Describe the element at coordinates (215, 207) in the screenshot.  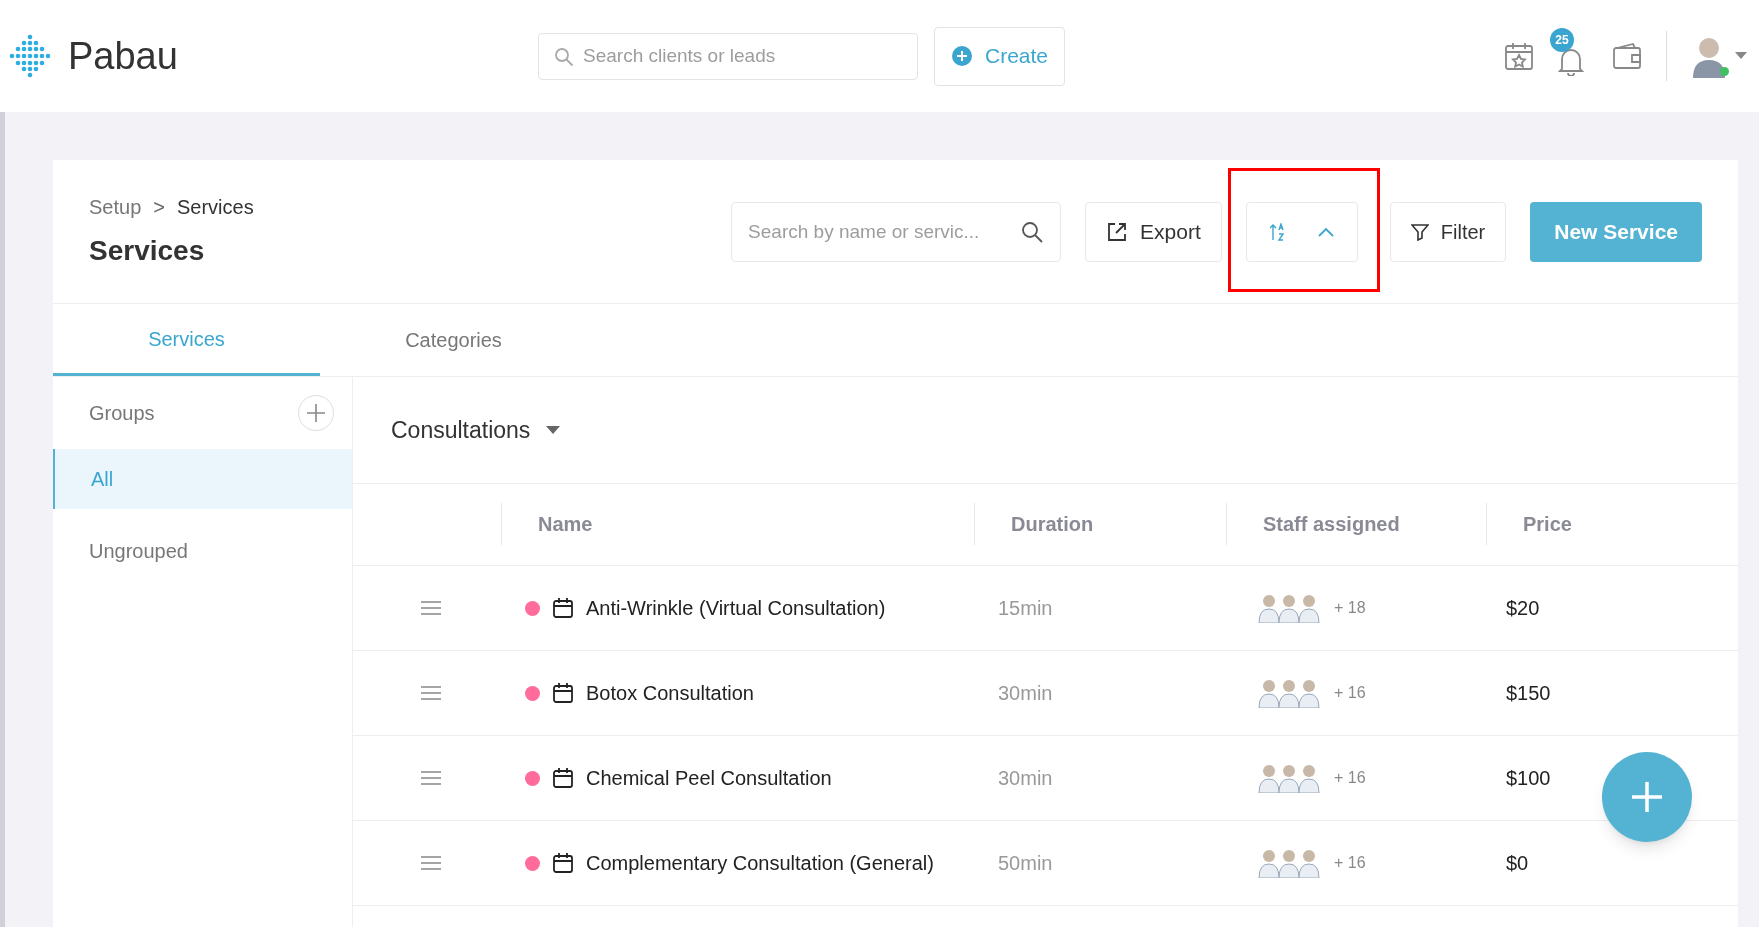
I see `breadcrumb-item: Services` at that location.